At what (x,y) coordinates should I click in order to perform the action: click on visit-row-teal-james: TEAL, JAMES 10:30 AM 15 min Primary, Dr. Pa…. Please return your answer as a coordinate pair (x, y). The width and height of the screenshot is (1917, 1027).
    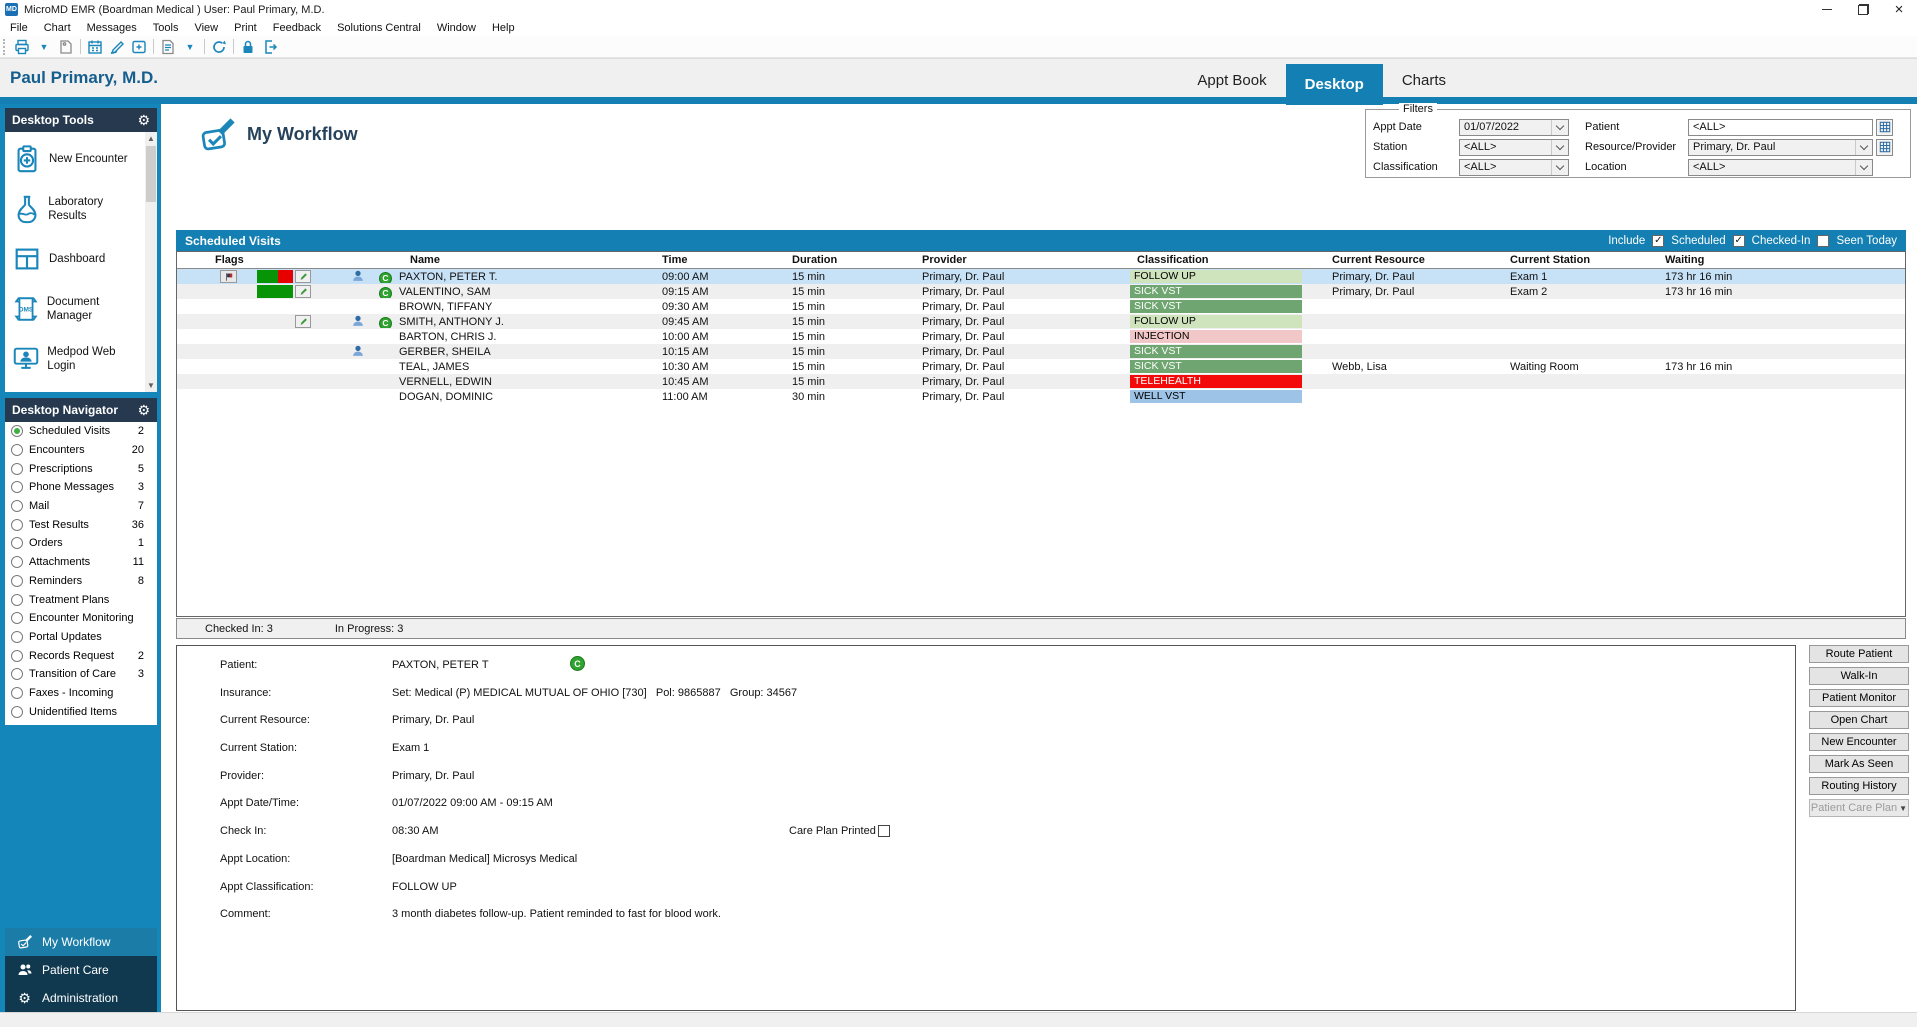
    Looking at the image, I should click on (1041, 366).